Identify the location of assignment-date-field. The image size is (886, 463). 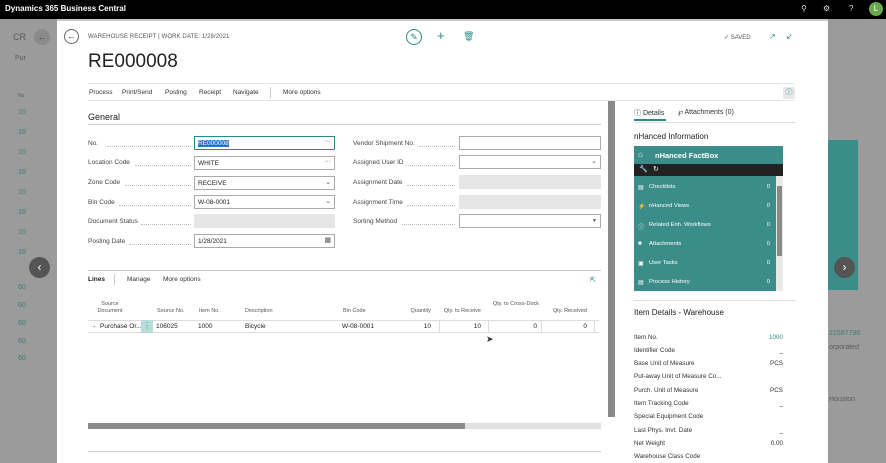
(530, 182).